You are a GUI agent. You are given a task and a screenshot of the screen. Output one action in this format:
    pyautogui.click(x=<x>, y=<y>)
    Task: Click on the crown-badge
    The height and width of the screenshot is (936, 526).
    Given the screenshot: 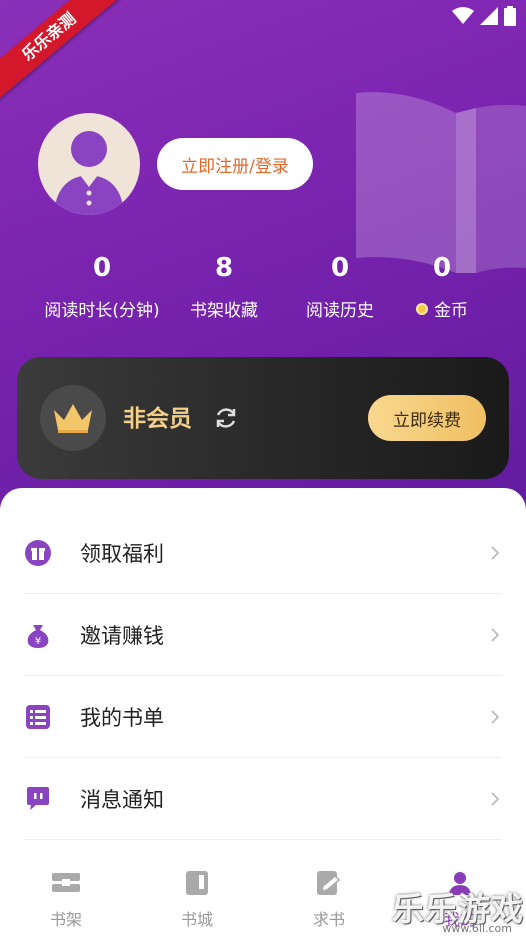 What is the action you would take?
    pyautogui.click(x=73, y=418)
    